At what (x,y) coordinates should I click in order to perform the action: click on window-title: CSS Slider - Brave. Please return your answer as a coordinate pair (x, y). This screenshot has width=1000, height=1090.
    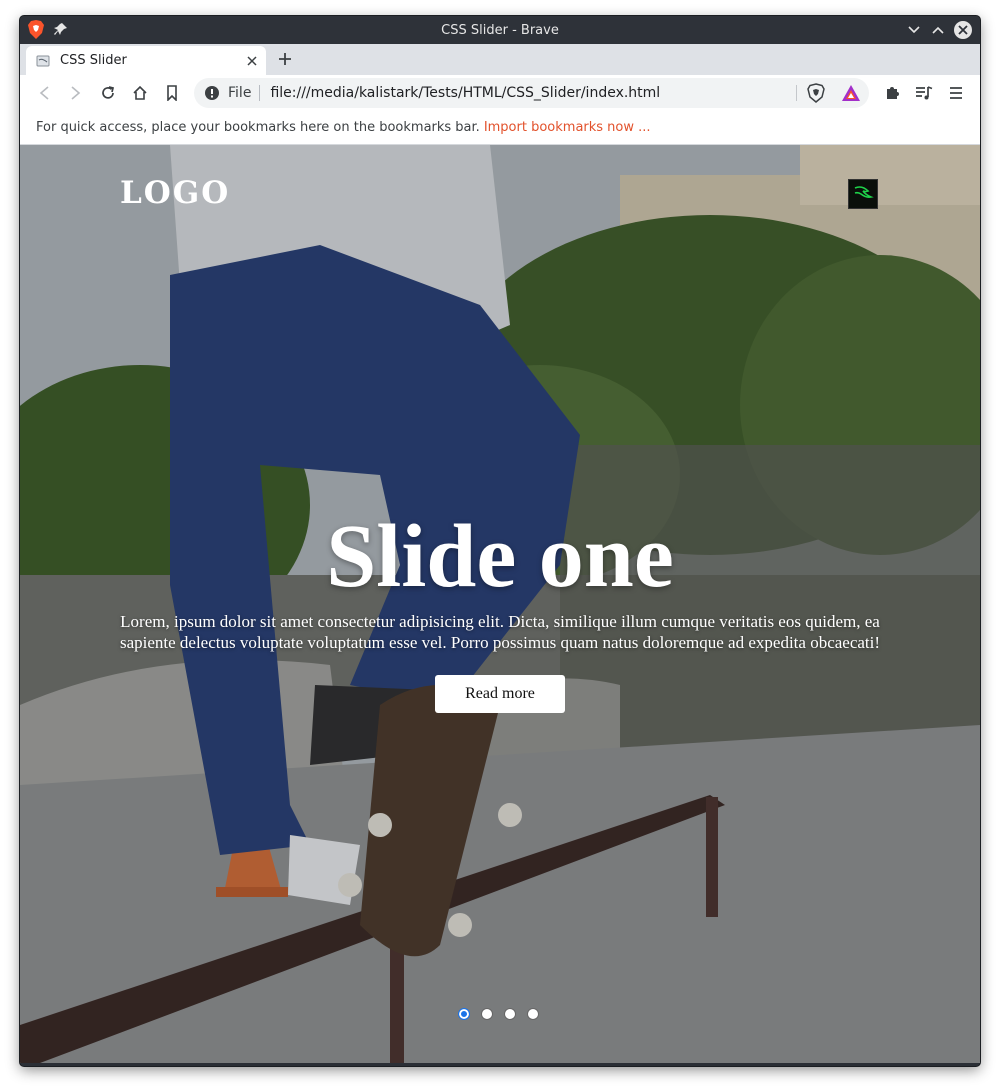
    Looking at the image, I should click on (500, 30).